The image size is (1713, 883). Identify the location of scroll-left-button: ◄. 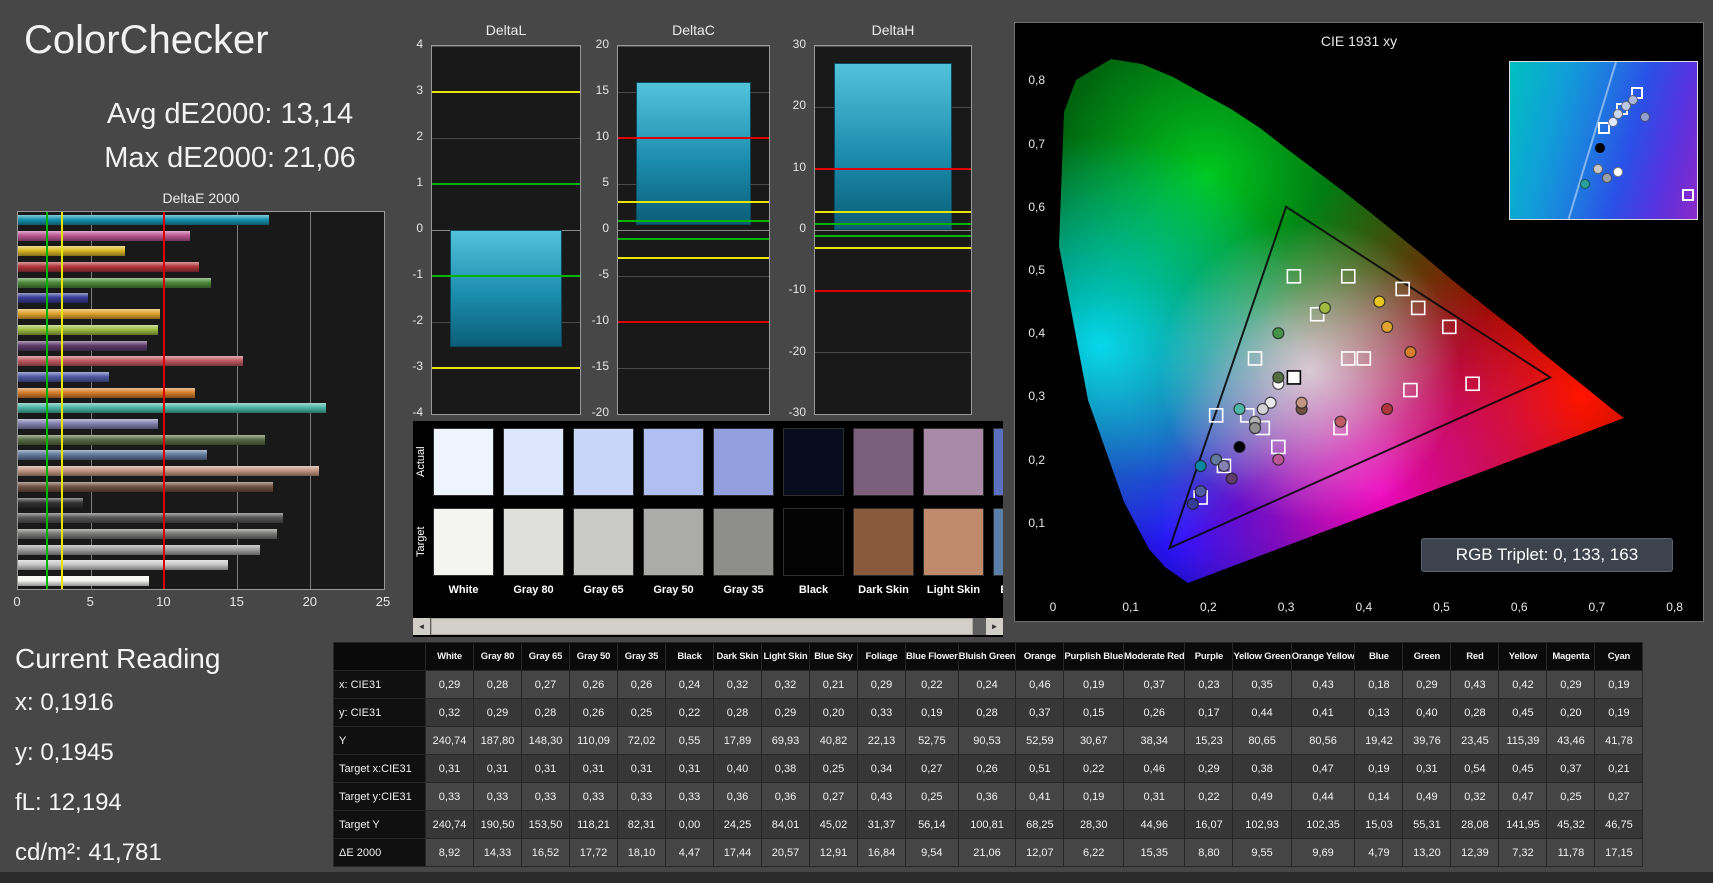
(421, 626).